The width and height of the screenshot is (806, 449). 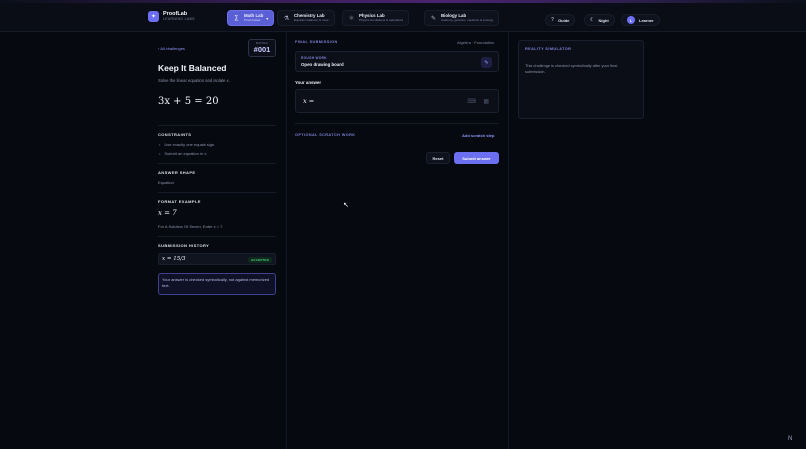 I want to click on tab-subtitle: Anatomy, genetics, medicine & ecology, so click(x=467, y=20).